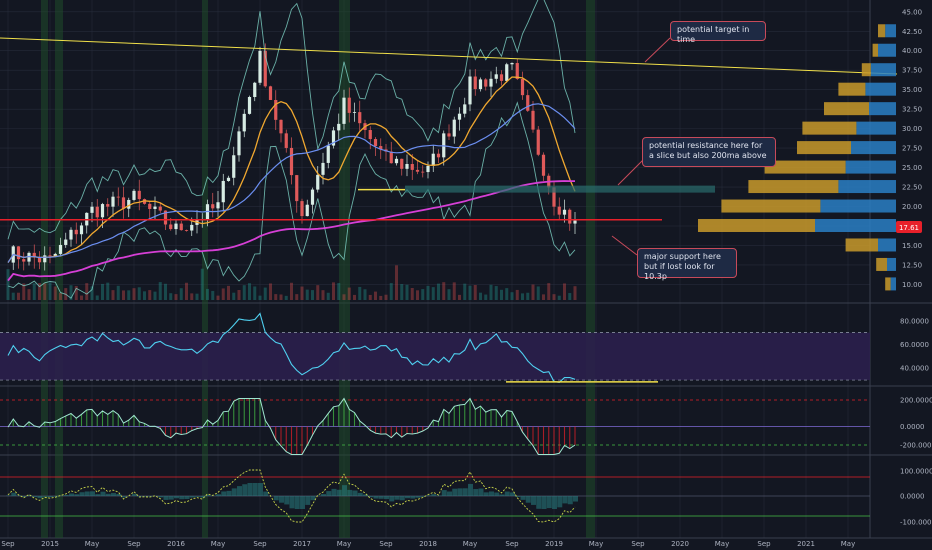  What do you see at coordinates (914, 321) in the screenshot?
I see `rsi-tick-label: 80.0000` at bounding box center [914, 321].